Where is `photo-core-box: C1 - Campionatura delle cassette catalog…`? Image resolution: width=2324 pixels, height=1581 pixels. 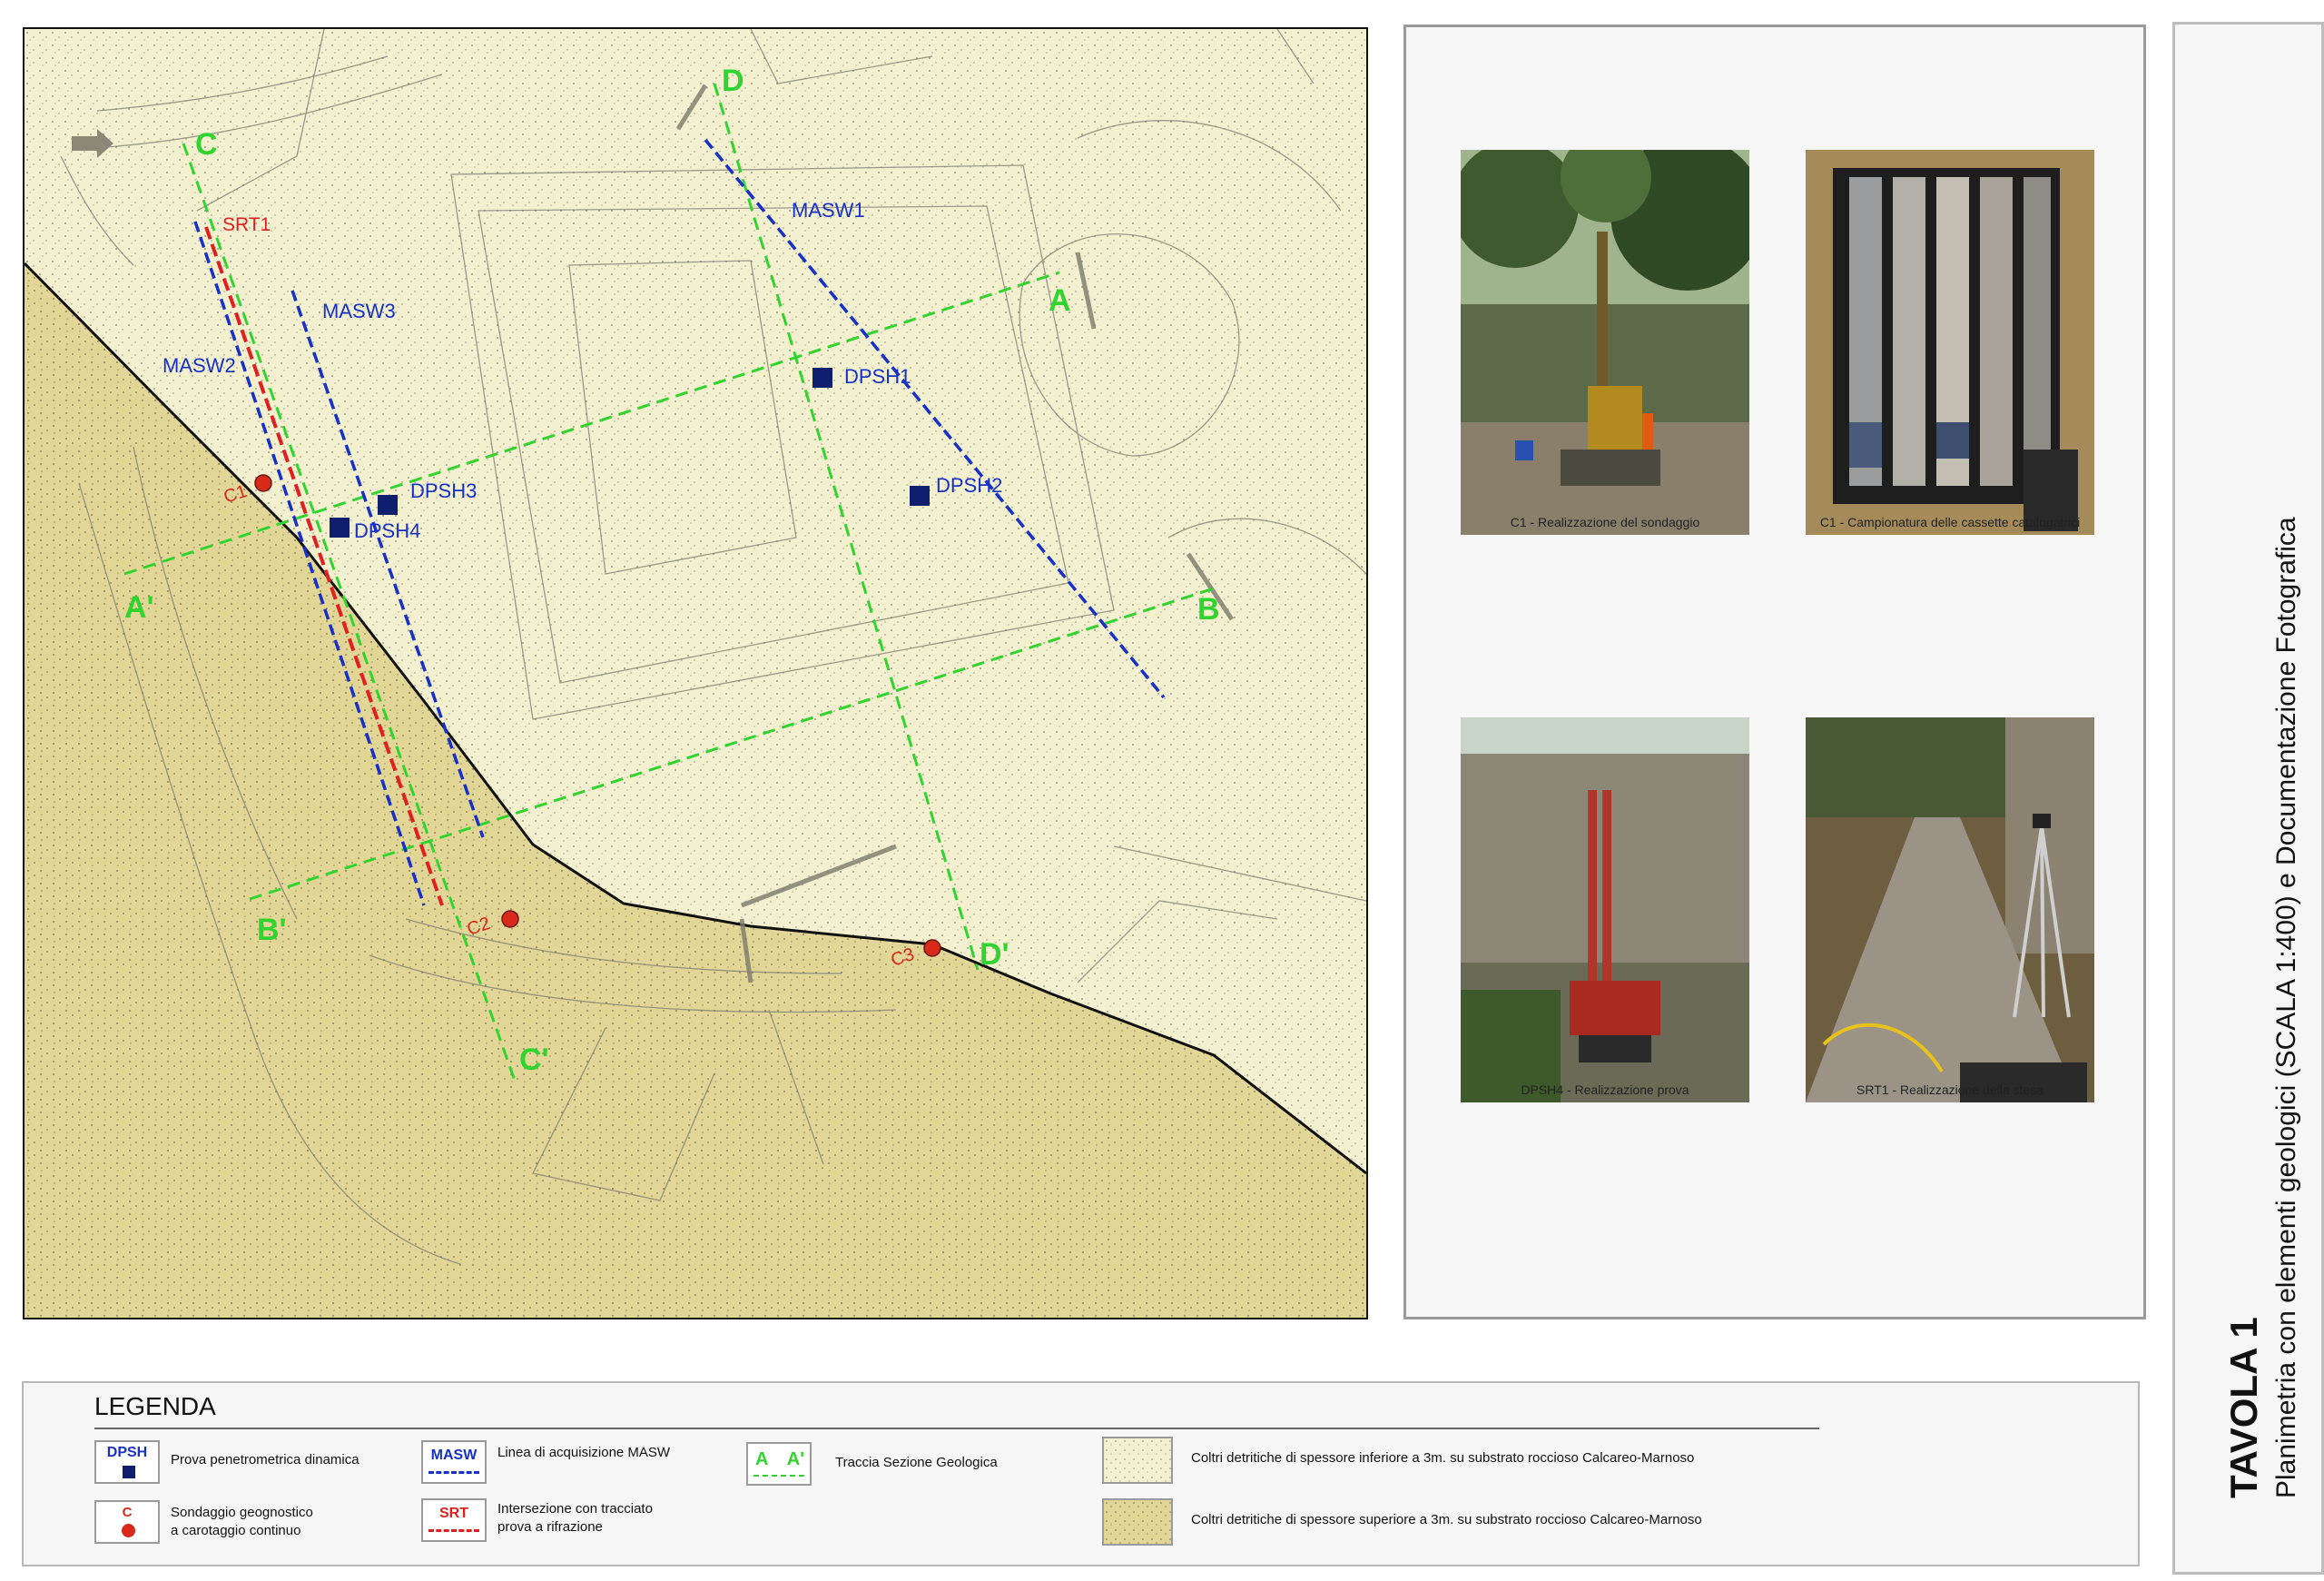 photo-core-box: C1 - Campionatura delle cassette catalog… is located at coordinates (1950, 342).